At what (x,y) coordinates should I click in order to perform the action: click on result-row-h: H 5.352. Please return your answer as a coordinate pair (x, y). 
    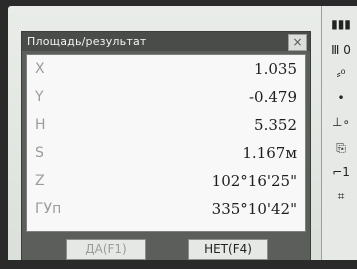
    Looking at the image, I should click on (166, 126).